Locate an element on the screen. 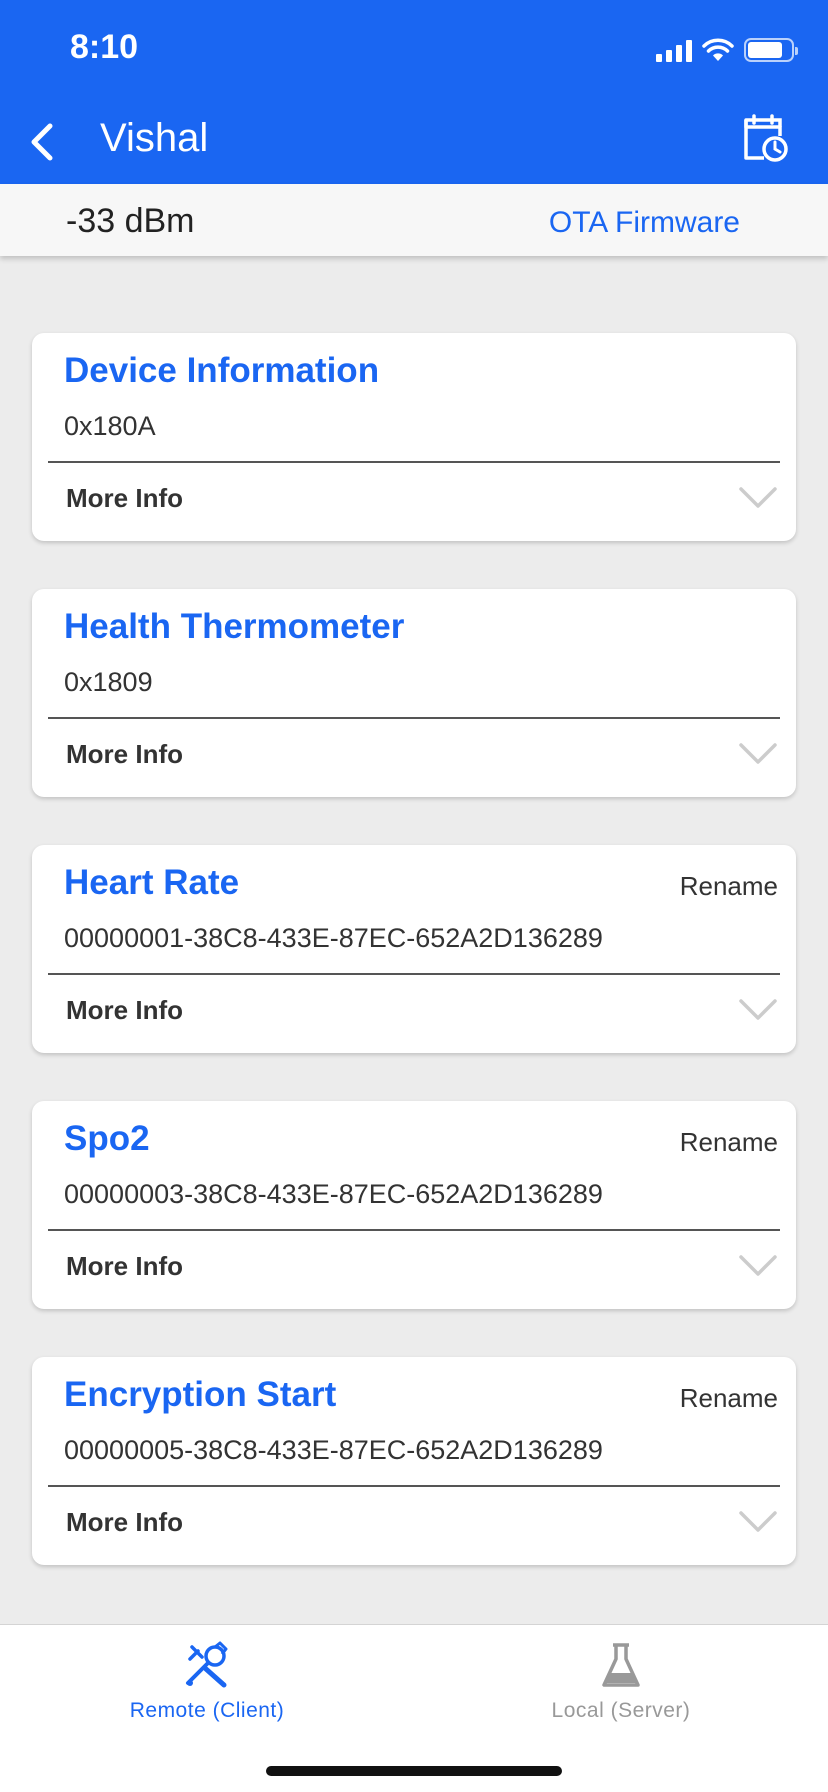  tab-remote-client: Remote (Client) is located at coordinates (207, 1685).